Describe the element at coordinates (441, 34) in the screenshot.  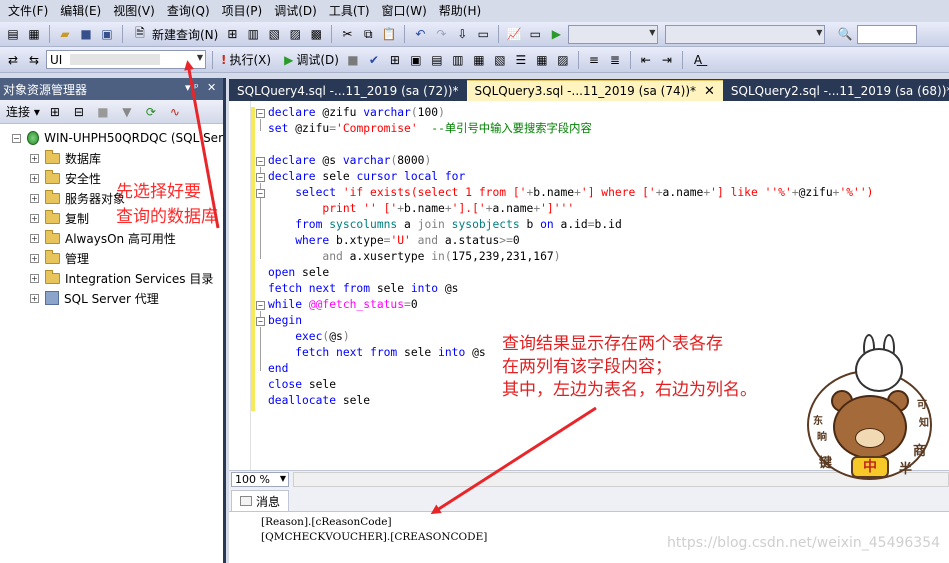
I see `redo-icon: ↷` at that location.